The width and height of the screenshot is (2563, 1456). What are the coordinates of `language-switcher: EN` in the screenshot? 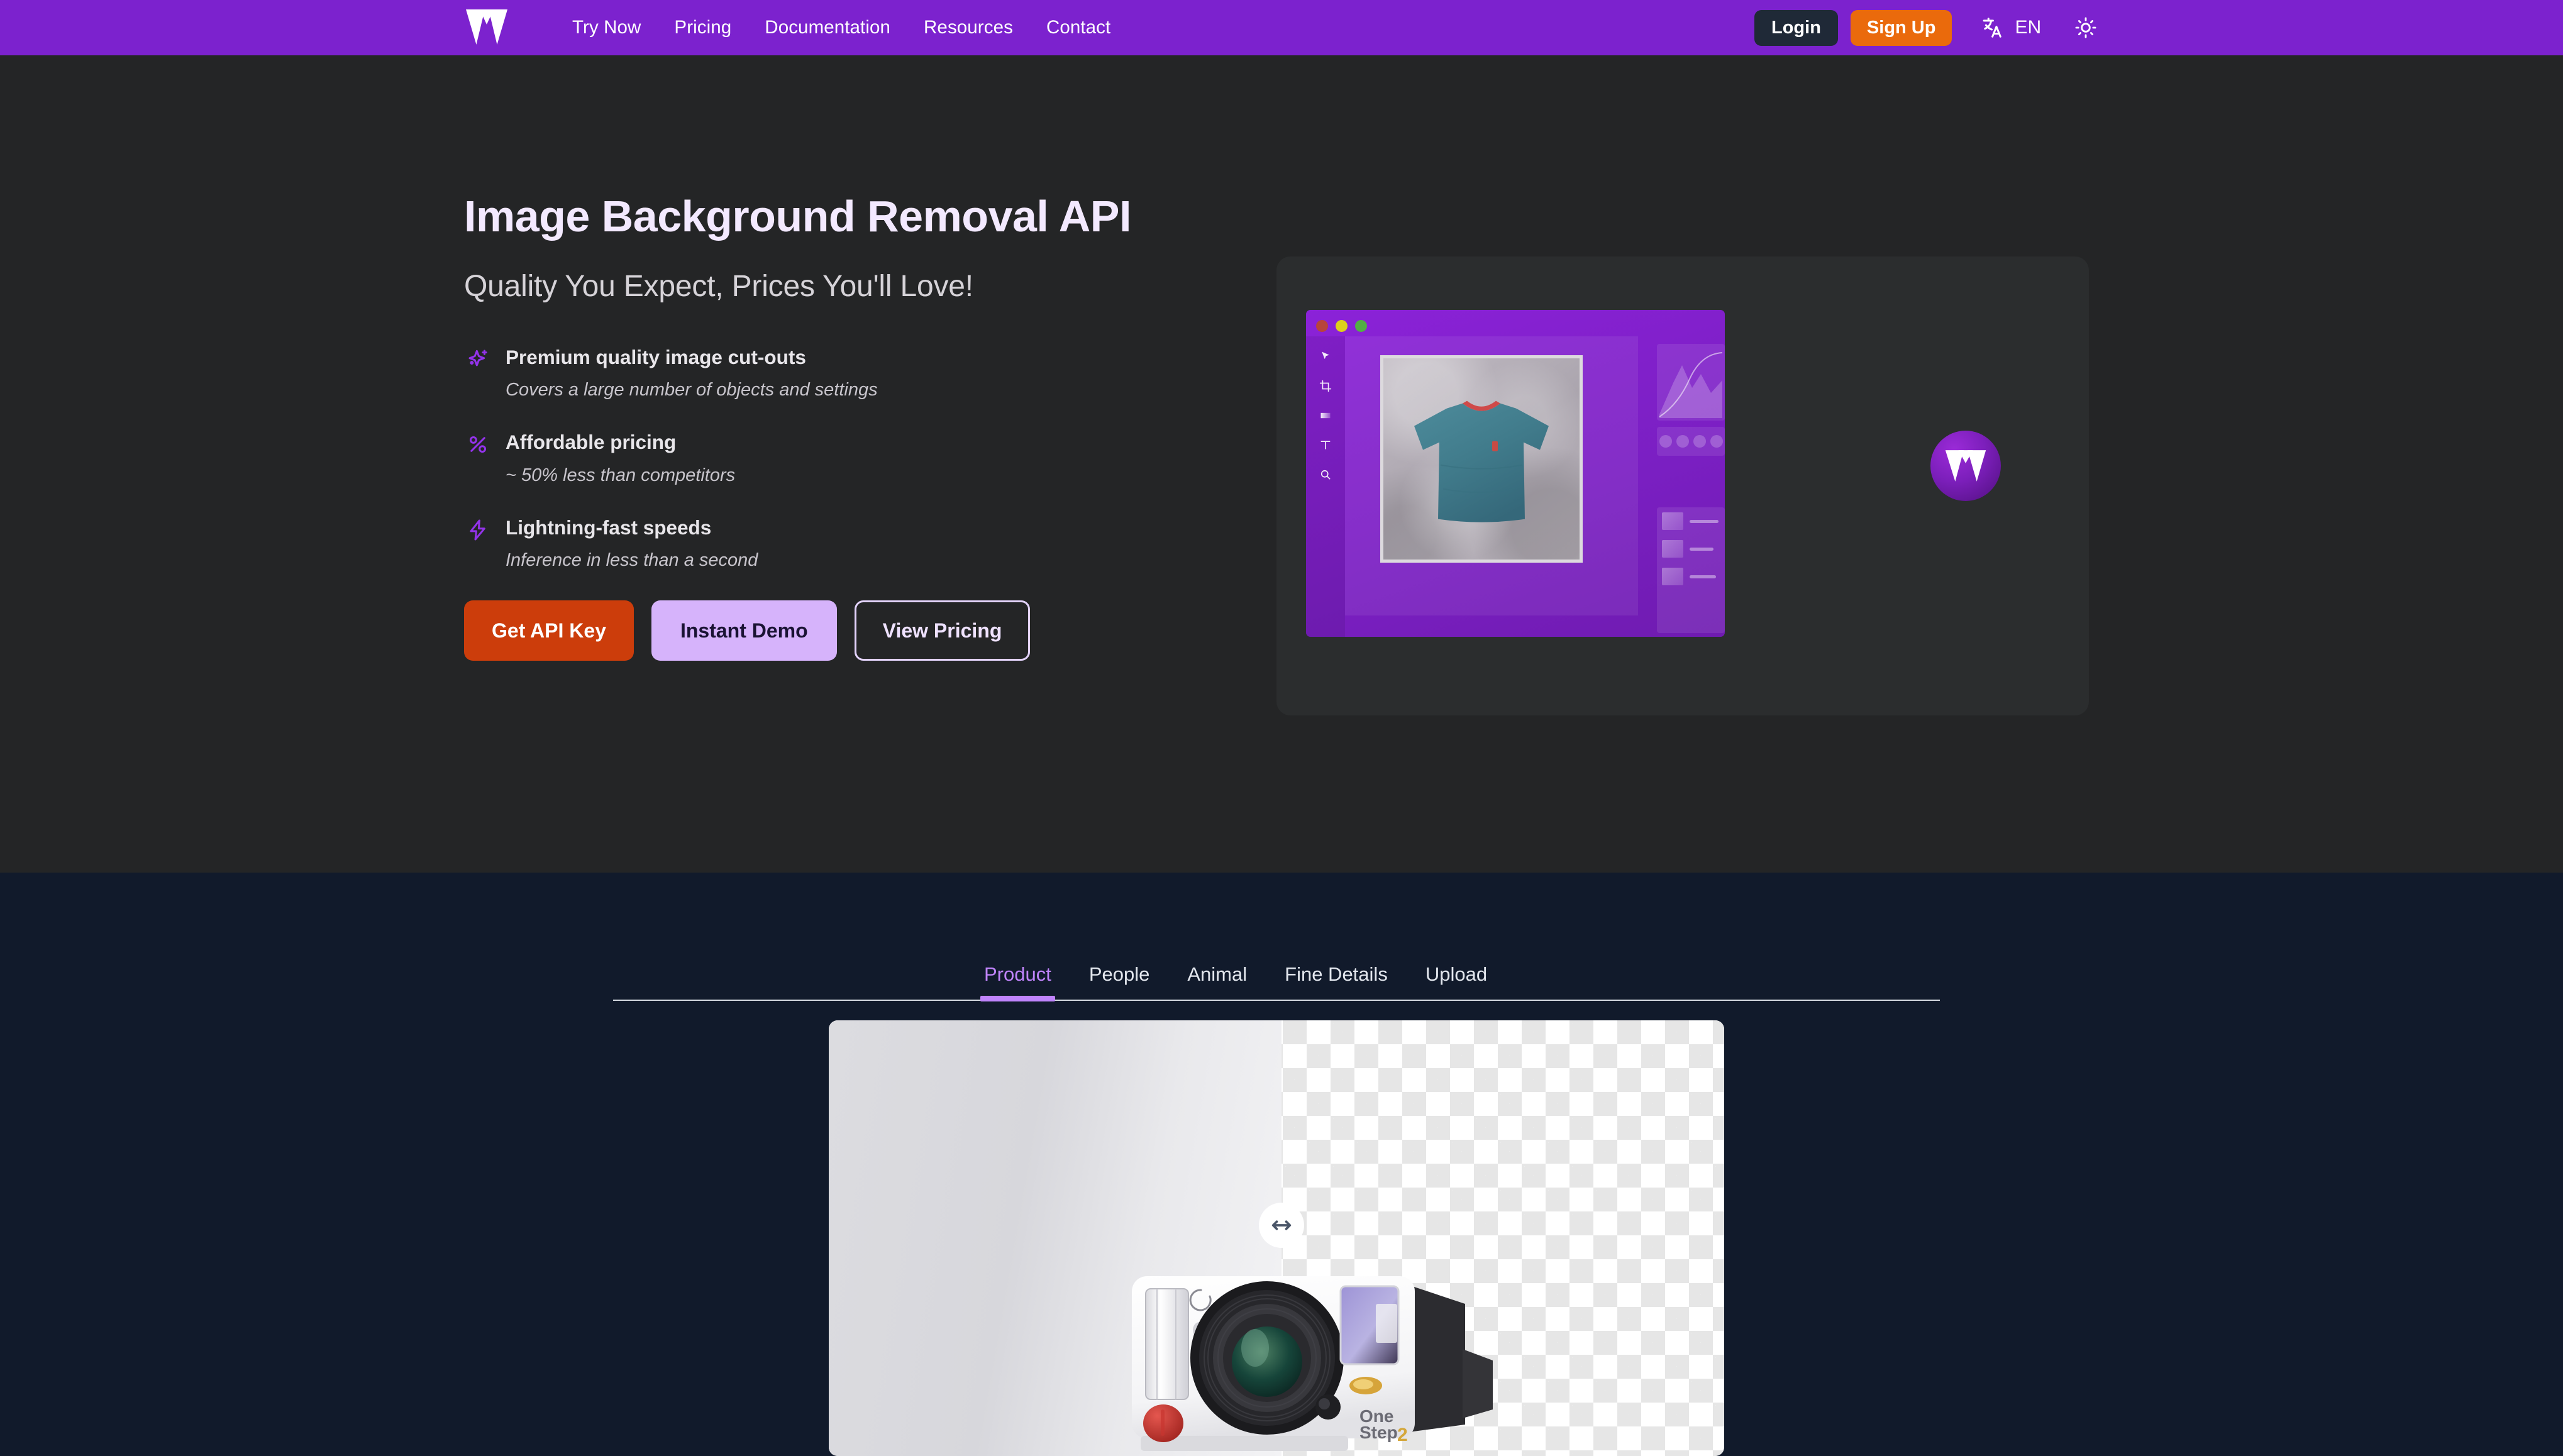 It's located at (2011, 28).